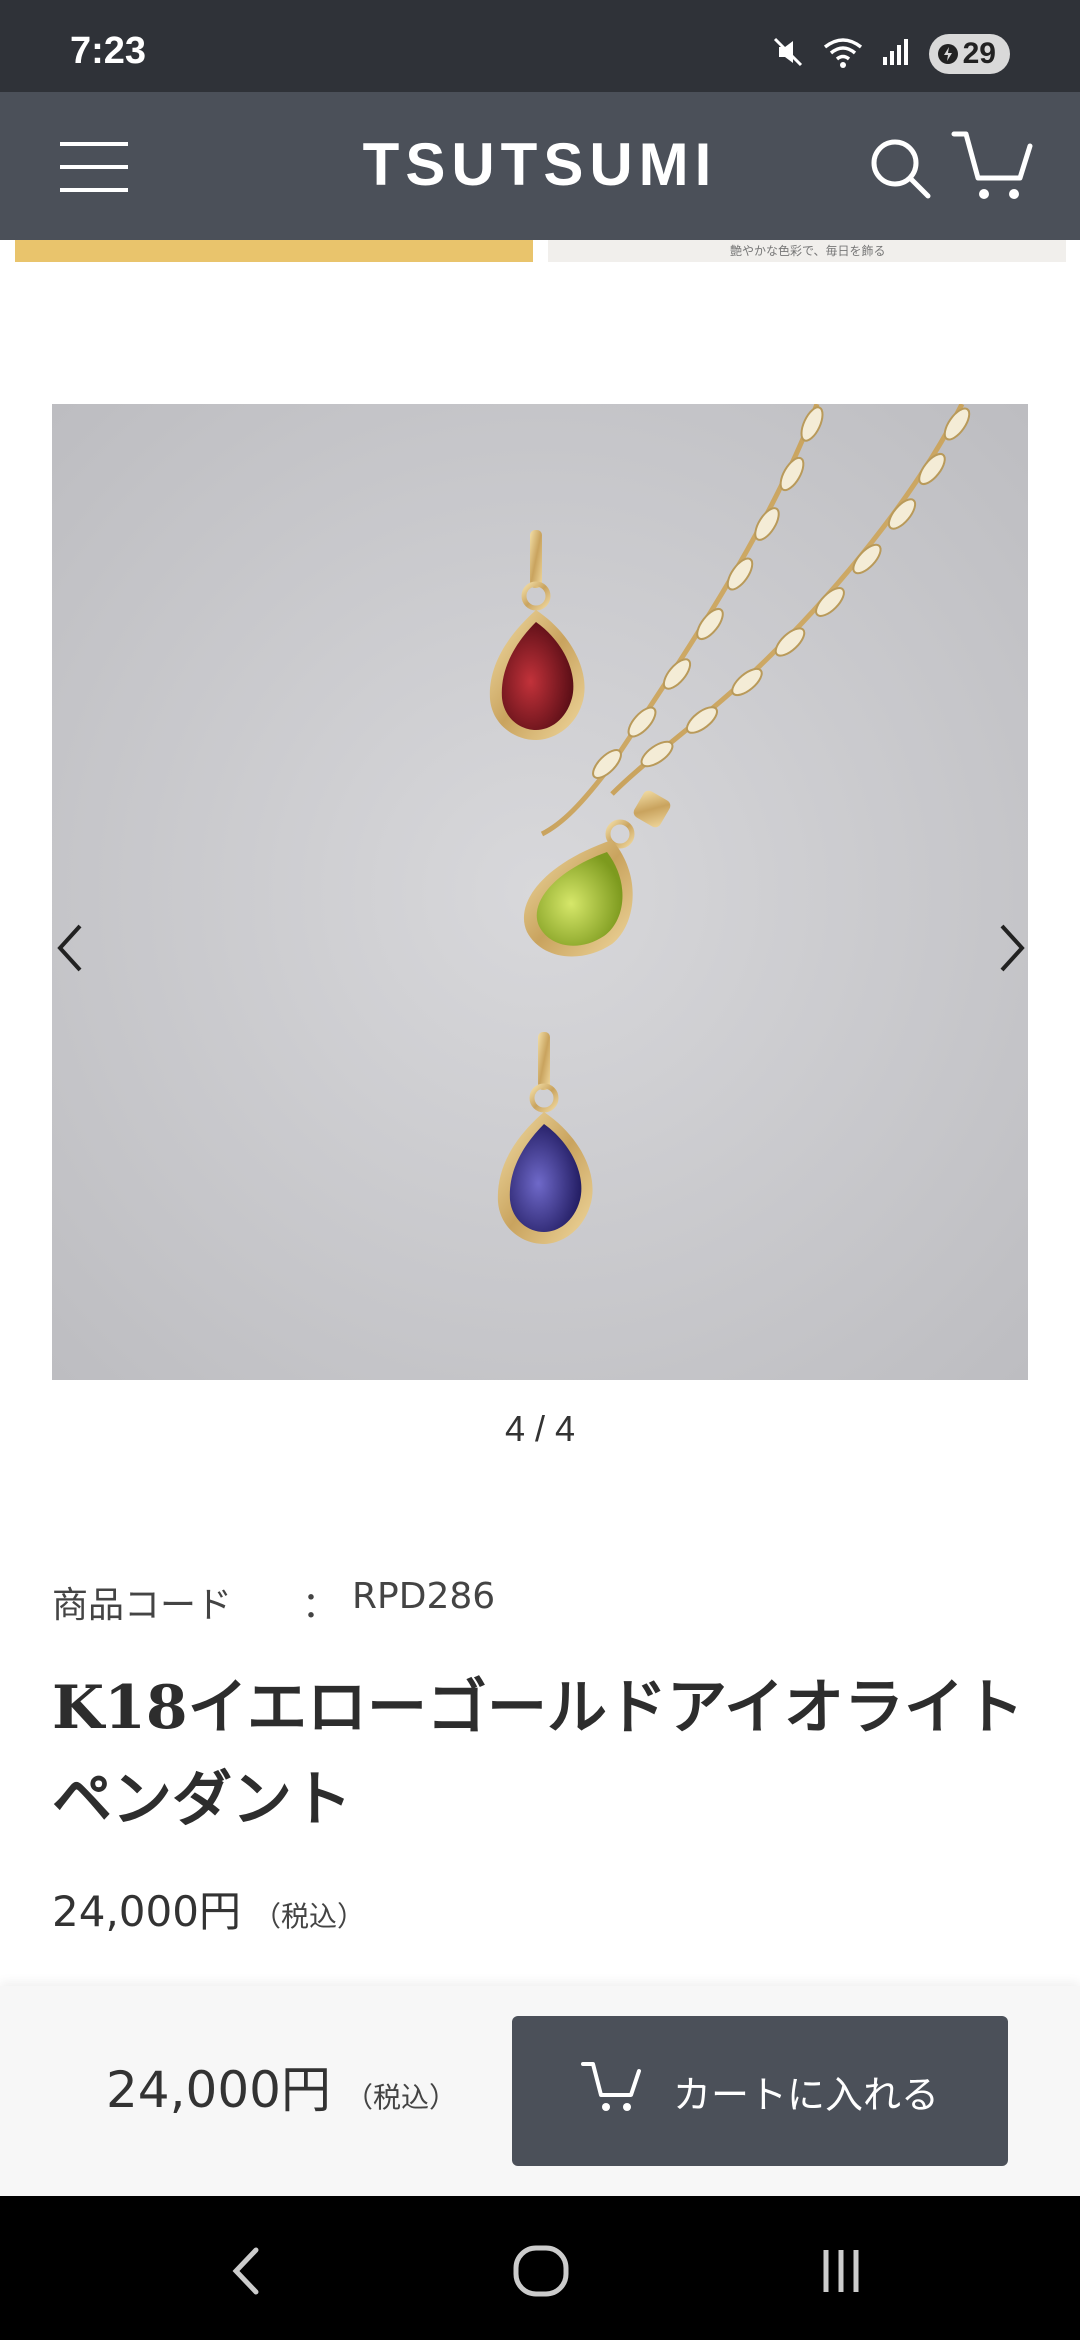 Image resolution: width=1080 pixels, height=2340 pixels. Describe the element at coordinates (979, 53) in the screenshot. I see `battery-level: 29` at that location.